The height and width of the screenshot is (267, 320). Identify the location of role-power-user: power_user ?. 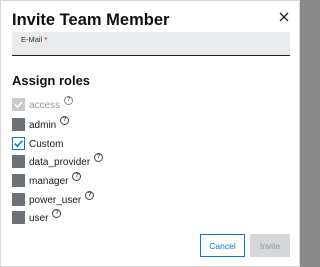
(53, 198).